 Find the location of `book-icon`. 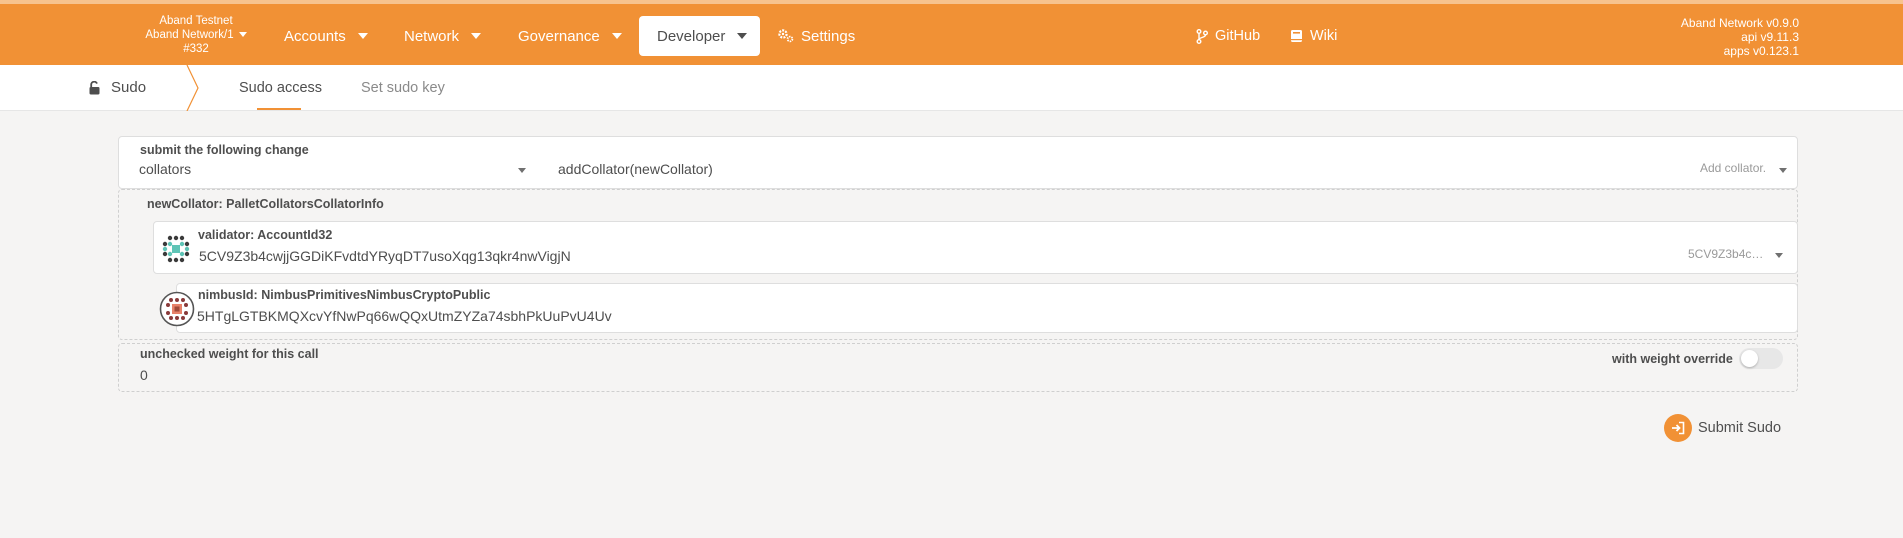

book-icon is located at coordinates (1296, 36).